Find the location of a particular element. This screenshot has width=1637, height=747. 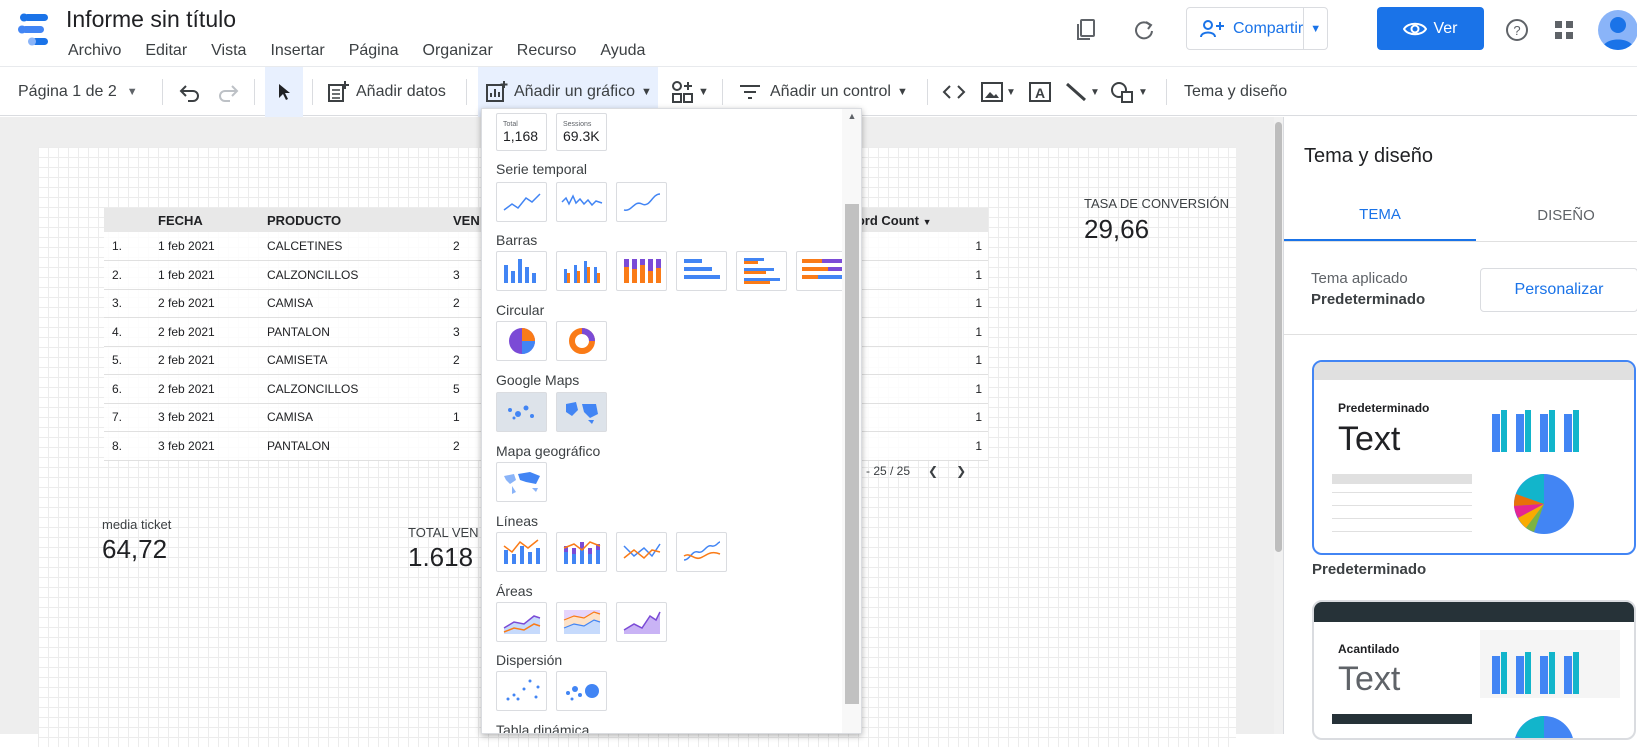

redo-icon is located at coordinates (228, 92).